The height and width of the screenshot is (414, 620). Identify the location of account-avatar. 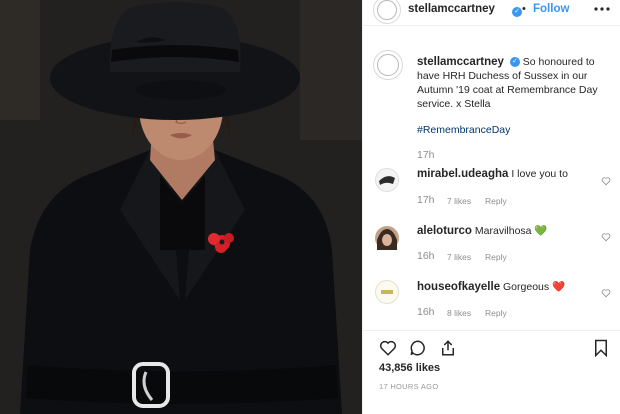
(387, 12).